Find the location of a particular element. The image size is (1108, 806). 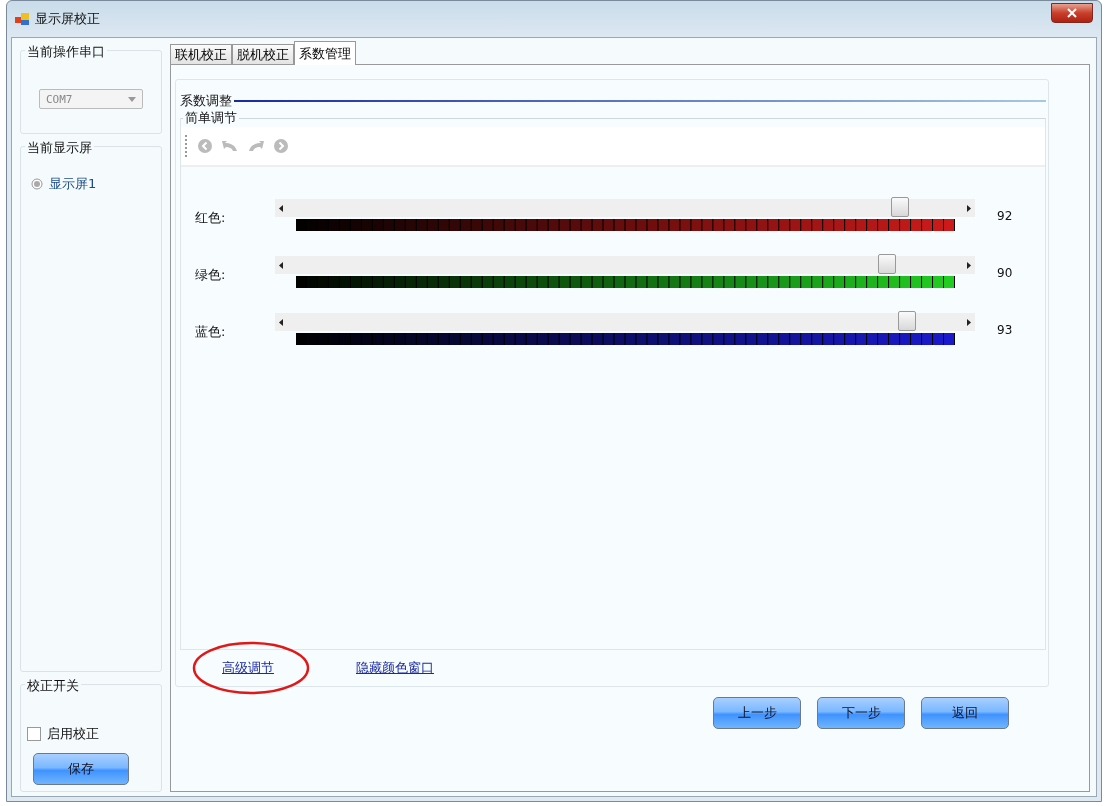

close-button is located at coordinates (1072, 13).